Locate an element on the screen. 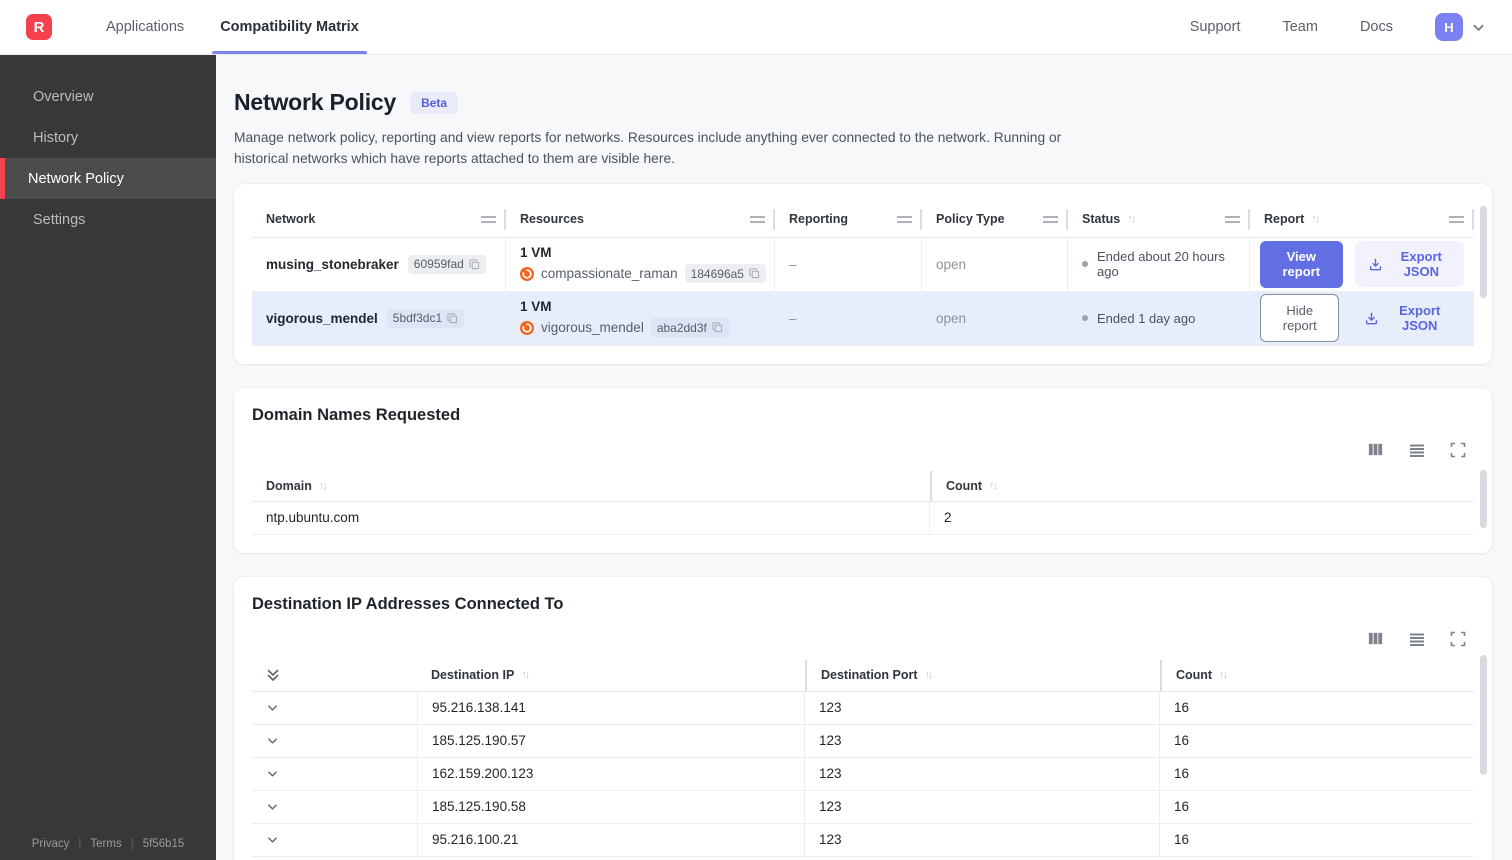 The image size is (1512, 860). destination-row: 95.216.100.21 123 16 is located at coordinates (863, 840).